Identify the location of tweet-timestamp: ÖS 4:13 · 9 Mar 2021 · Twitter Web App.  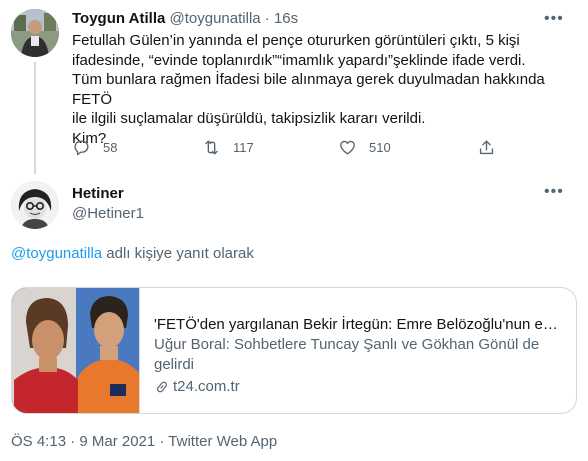
(144, 442).